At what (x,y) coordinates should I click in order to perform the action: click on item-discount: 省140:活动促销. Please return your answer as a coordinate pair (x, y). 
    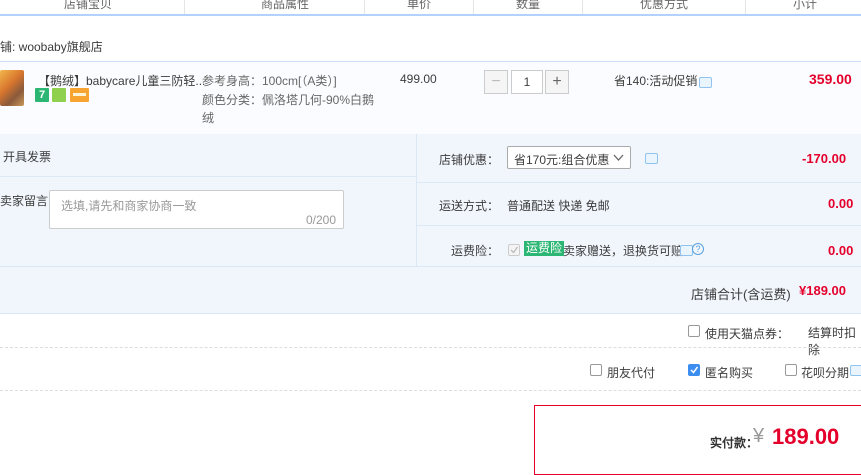
    Looking at the image, I should click on (656, 81).